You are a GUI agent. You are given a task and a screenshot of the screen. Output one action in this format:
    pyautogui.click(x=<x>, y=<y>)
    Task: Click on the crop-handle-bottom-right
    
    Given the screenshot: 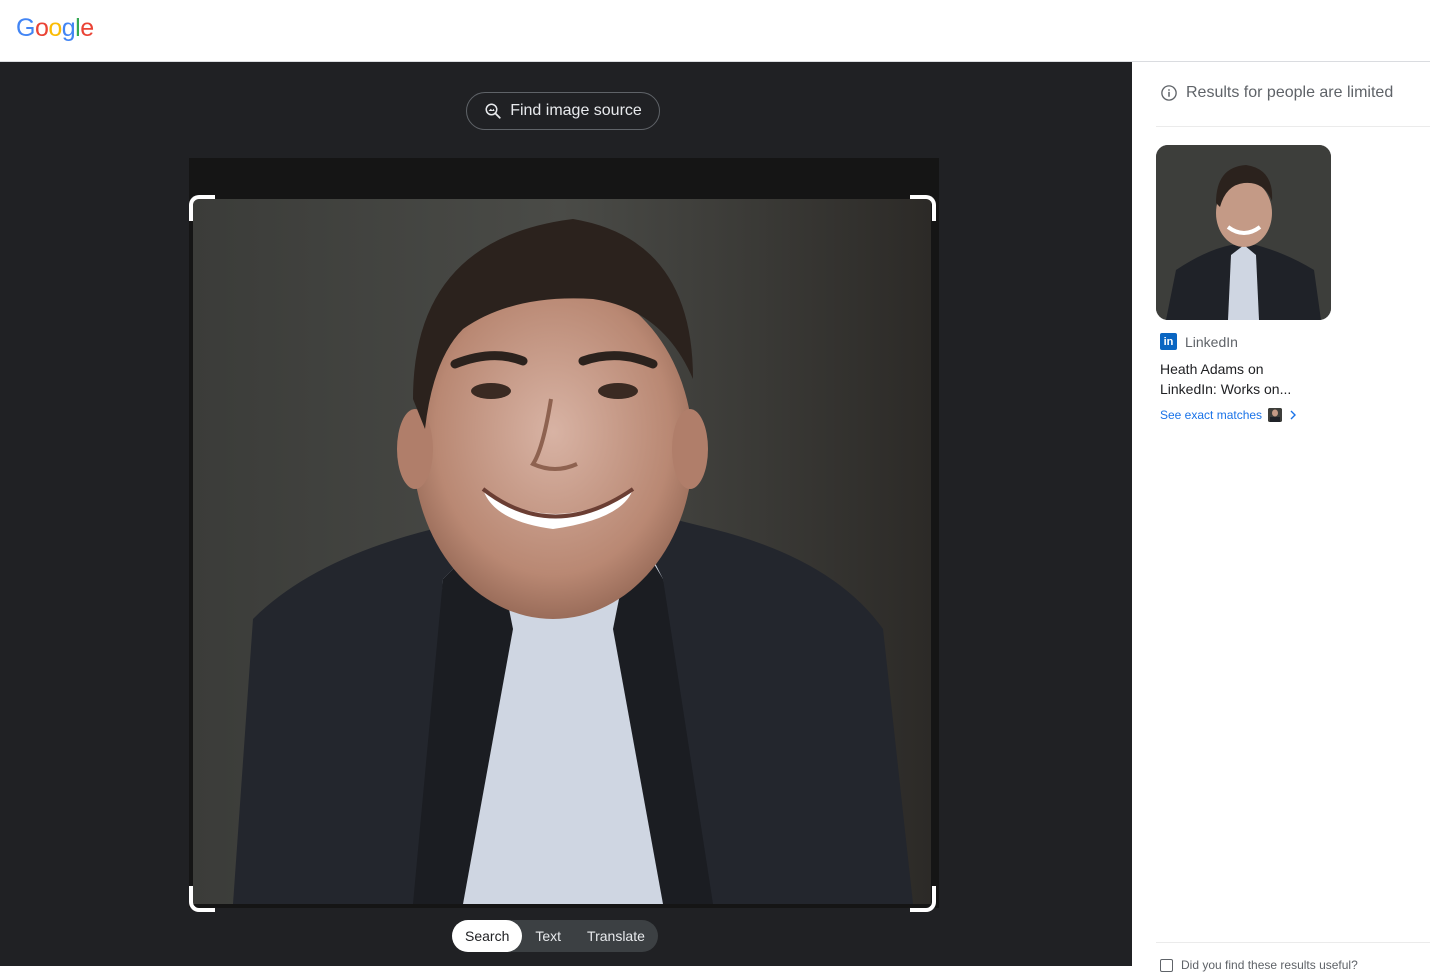 What is the action you would take?
    pyautogui.click(x=923, y=899)
    